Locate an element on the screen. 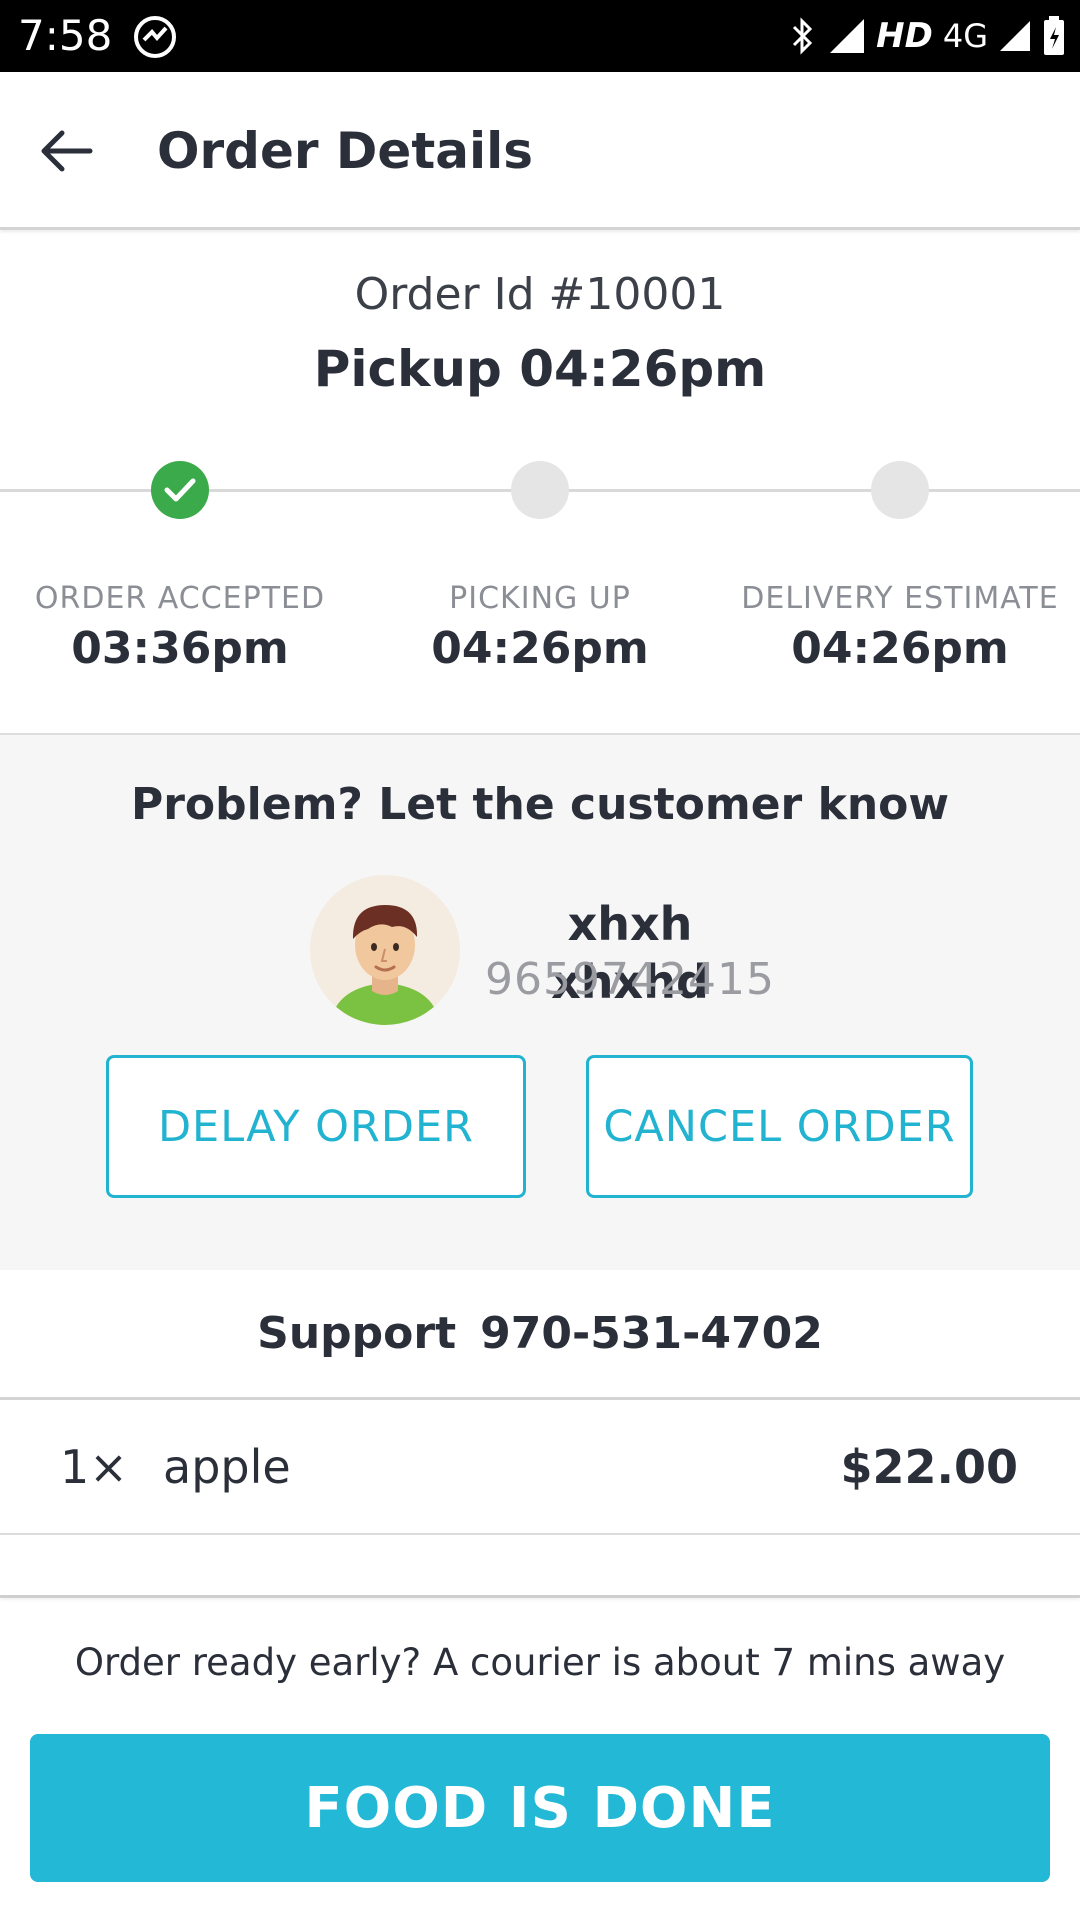 This screenshot has width=1080, height=1920. support-row: Support 970-531-4702 is located at coordinates (540, 1335).